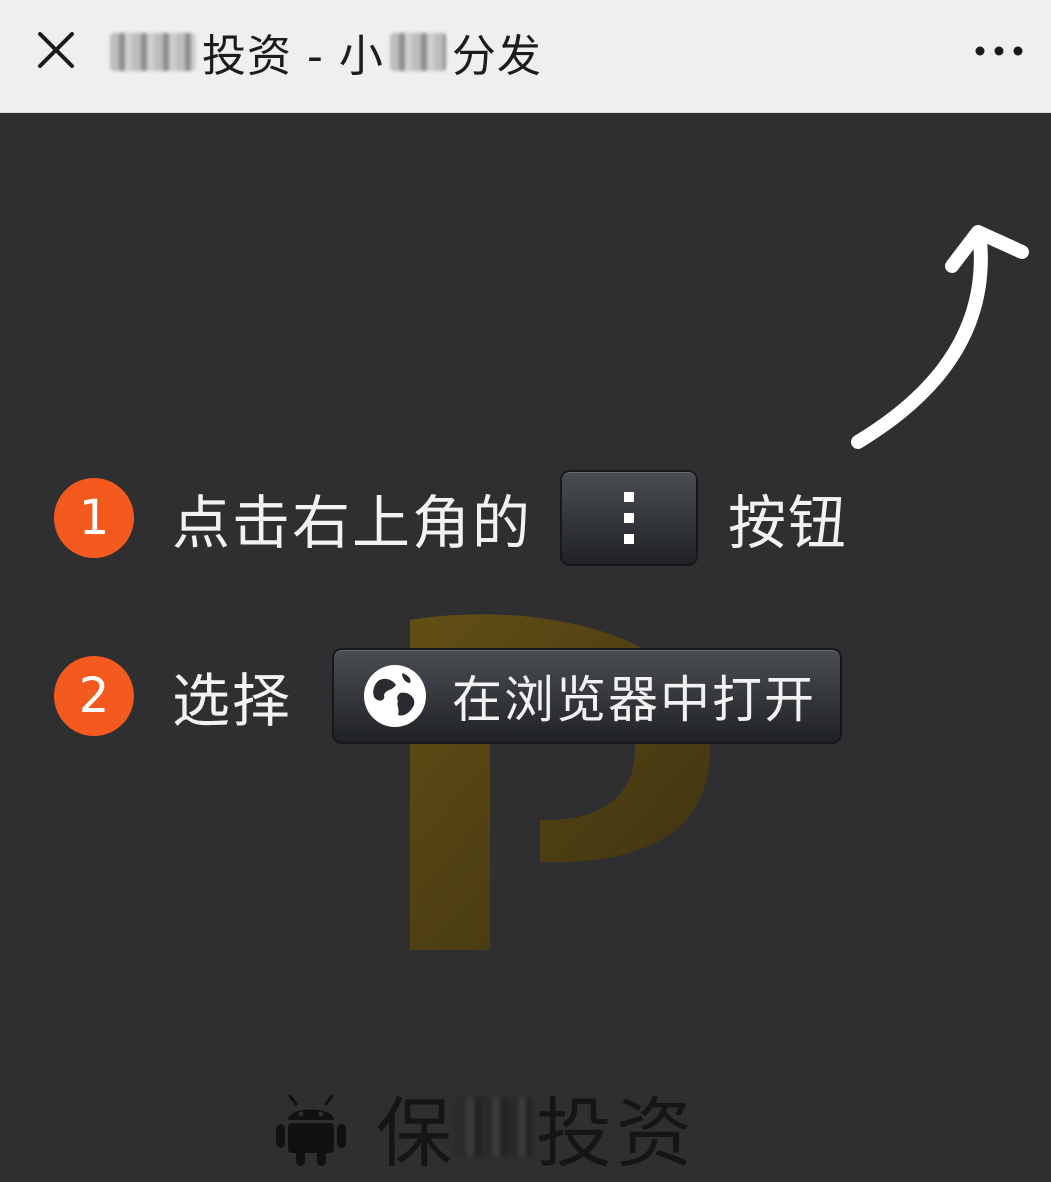 The image size is (1051, 1182). I want to click on top-bar: 投资 - 小 分发, so click(525, 56).